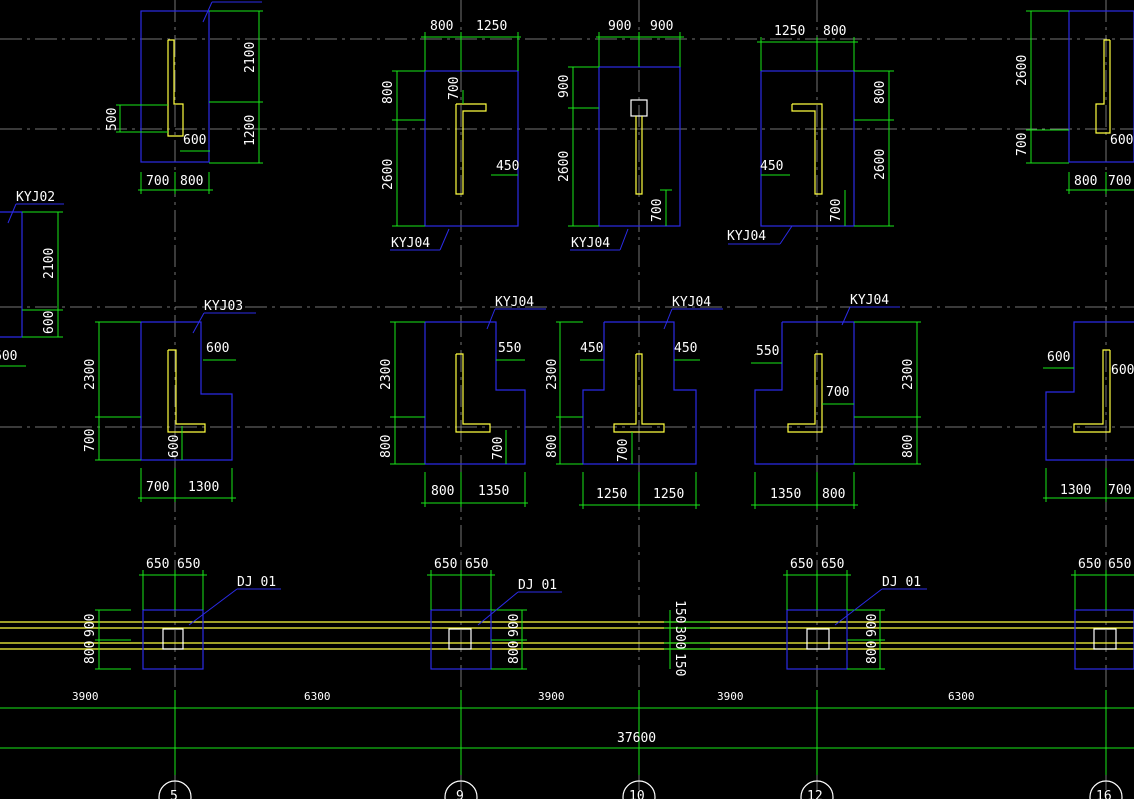 The width and height of the screenshot is (1134, 799). What do you see at coordinates (872, 625) in the screenshot?
I see `dim-900-ov: 900` at bounding box center [872, 625].